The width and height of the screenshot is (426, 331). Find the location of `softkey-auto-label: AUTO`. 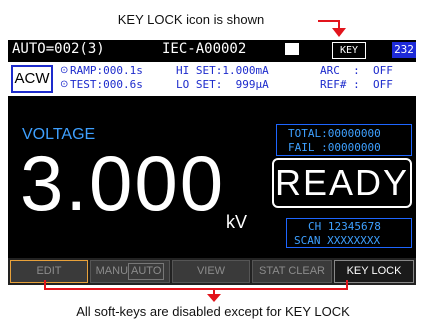

softkey-auto-label: AUTO is located at coordinates (146, 271).